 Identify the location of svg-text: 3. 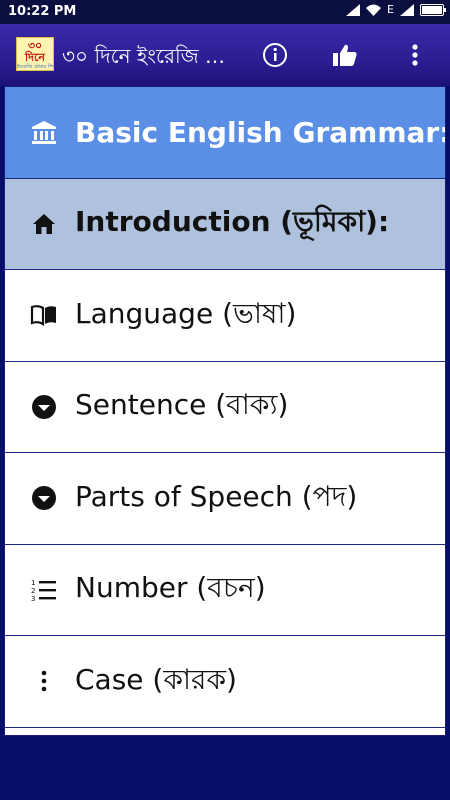
(33, 598).